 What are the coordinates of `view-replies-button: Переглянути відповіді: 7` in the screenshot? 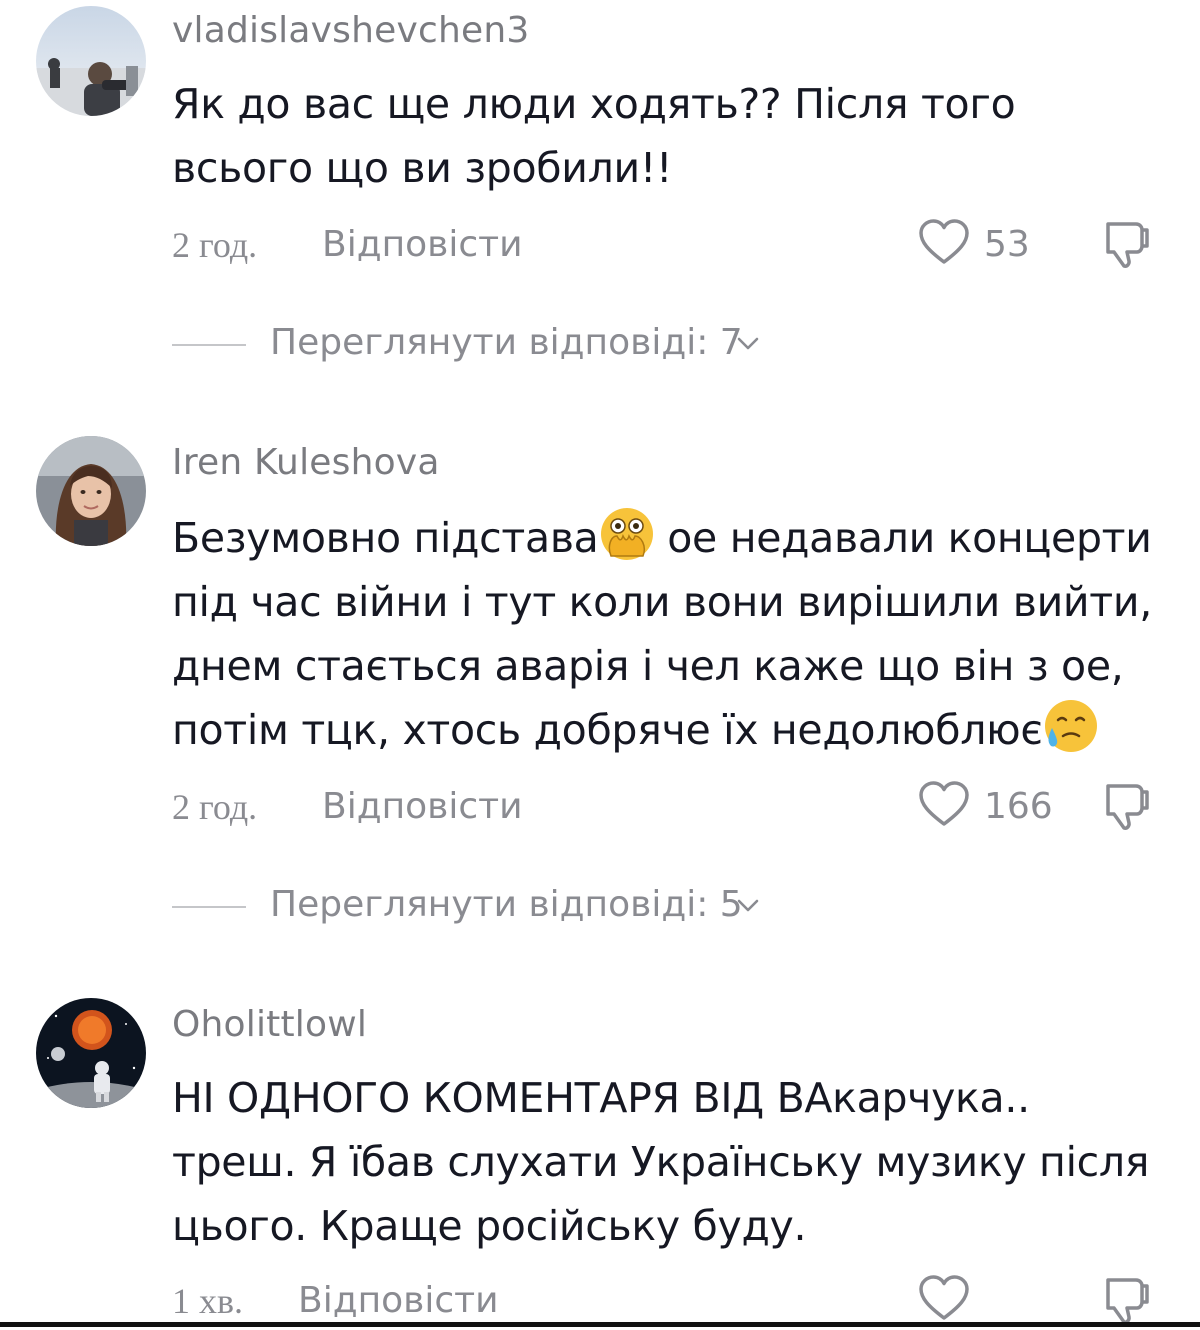 It's located at (572, 347).